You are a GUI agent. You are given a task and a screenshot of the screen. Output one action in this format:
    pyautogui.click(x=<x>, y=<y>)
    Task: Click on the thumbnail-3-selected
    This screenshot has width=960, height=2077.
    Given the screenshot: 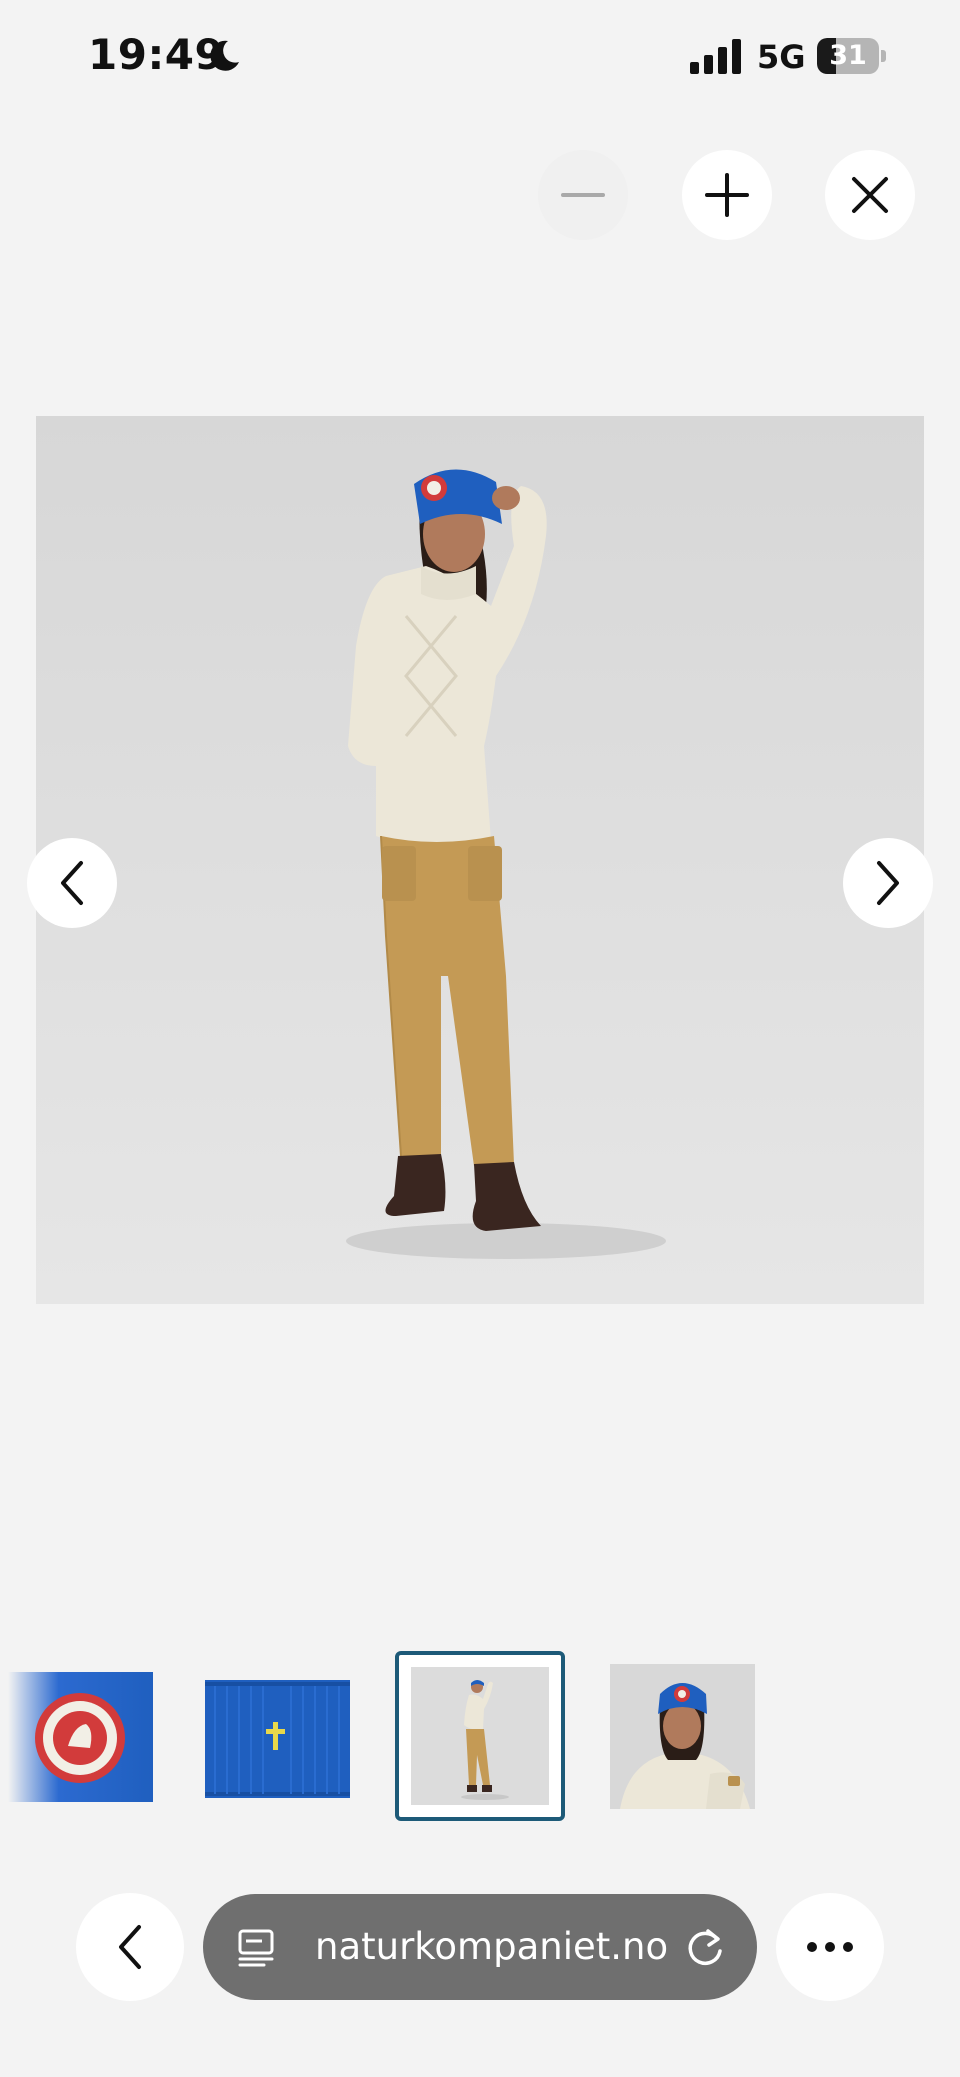 What is the action you would take?
    pyautogui.click(x=480, y=1736)
    